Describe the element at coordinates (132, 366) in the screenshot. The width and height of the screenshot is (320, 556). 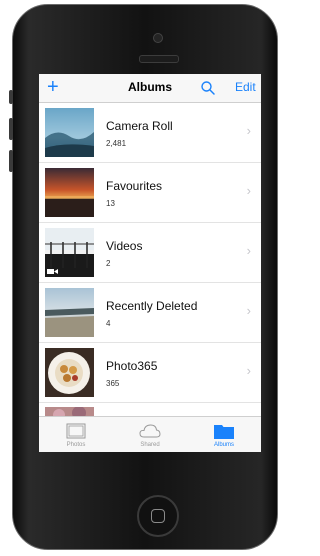
I see `album-title: Photo365` at that location.